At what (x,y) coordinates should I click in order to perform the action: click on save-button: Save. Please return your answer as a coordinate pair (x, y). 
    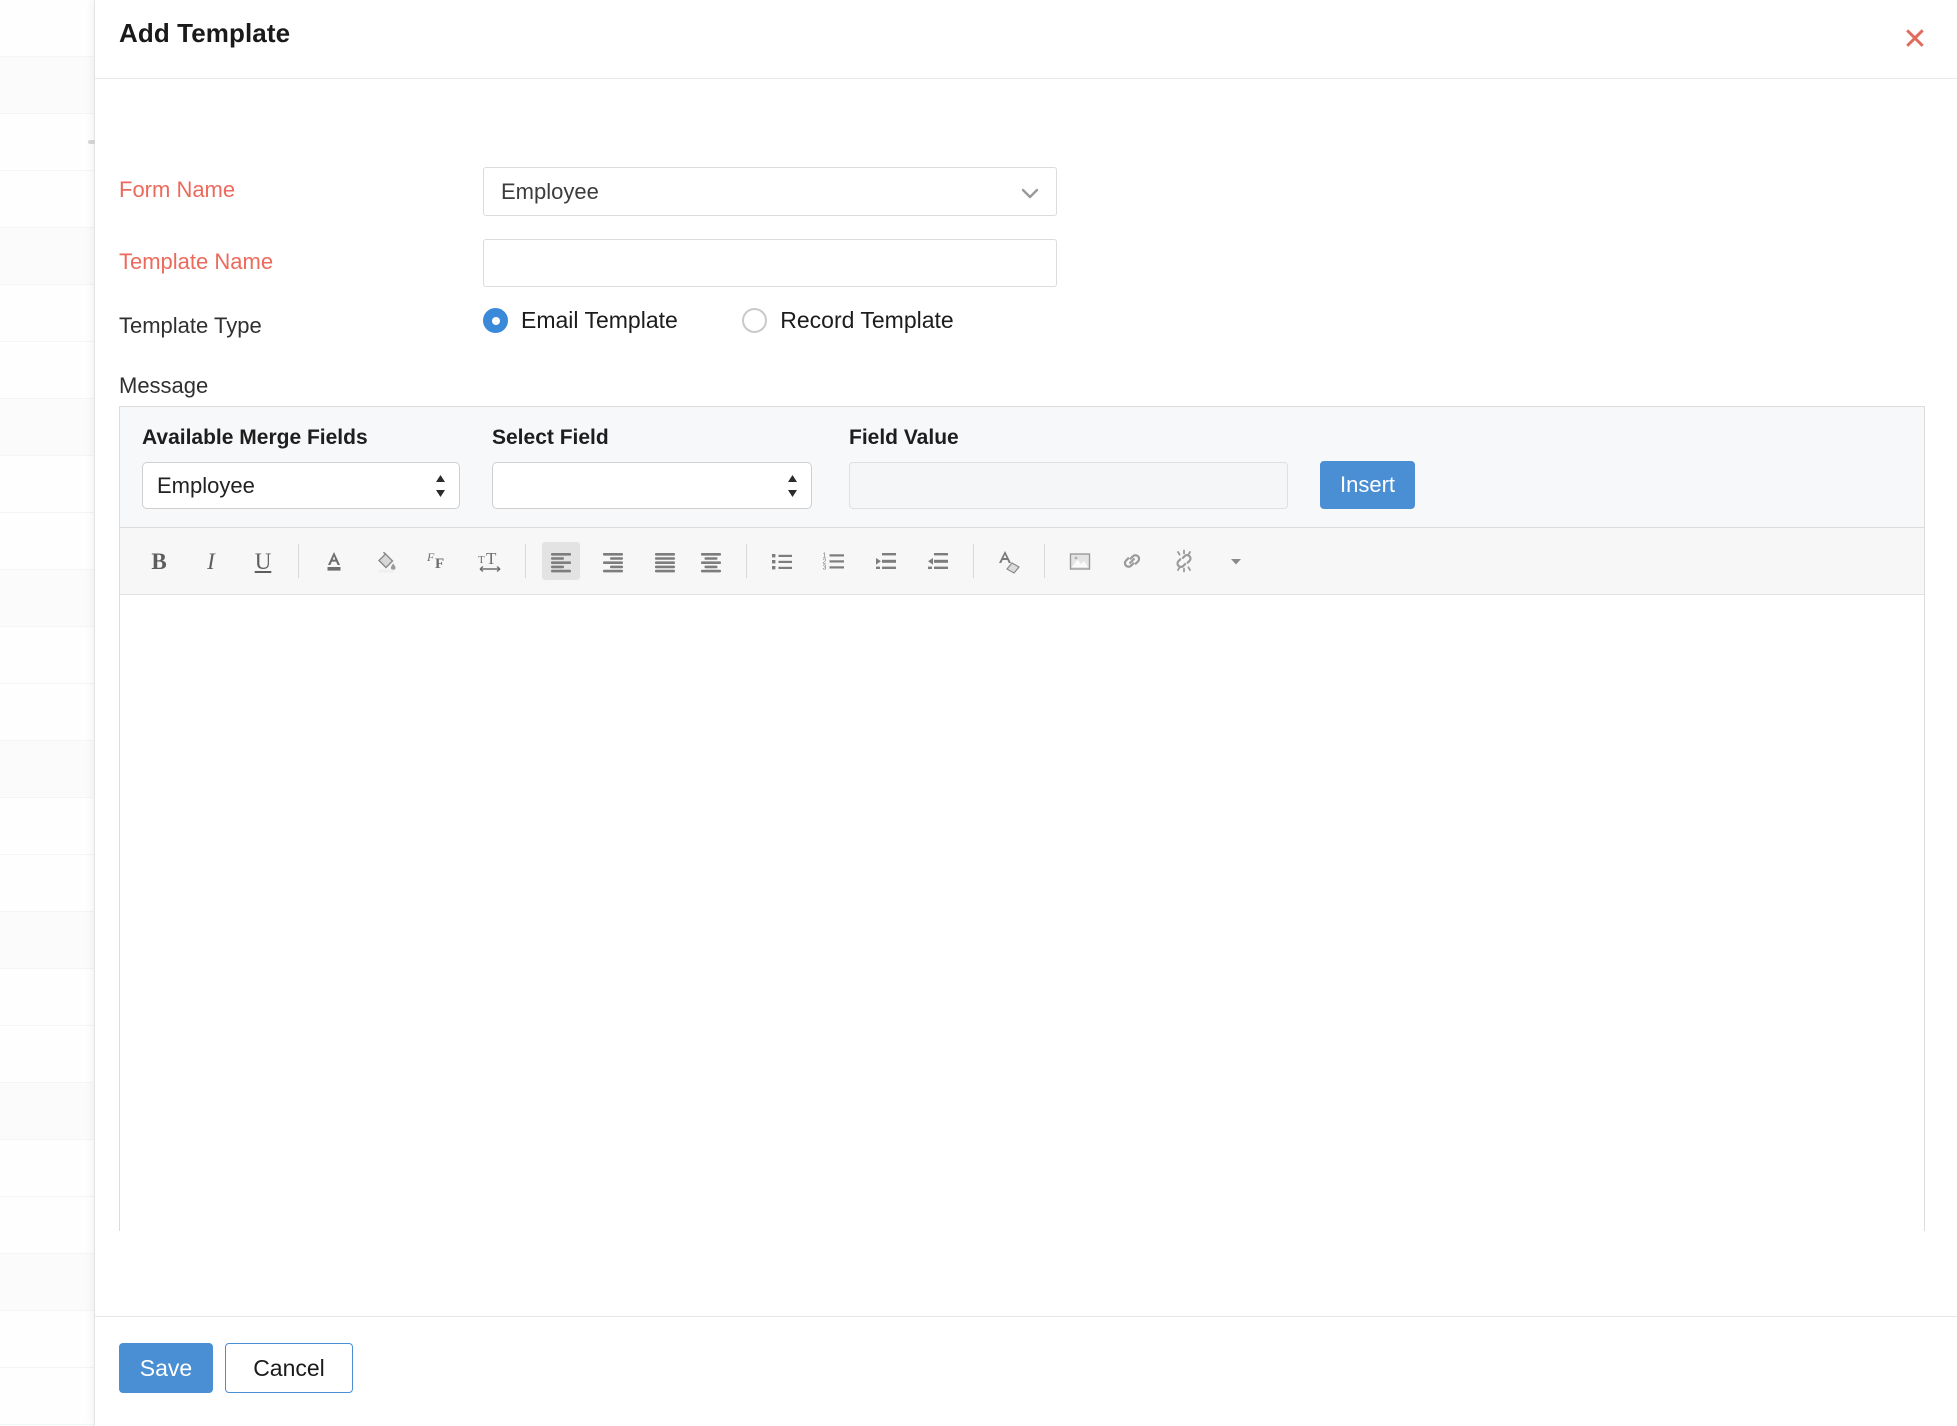
    Looking at the image, I should click on (166, 1368).